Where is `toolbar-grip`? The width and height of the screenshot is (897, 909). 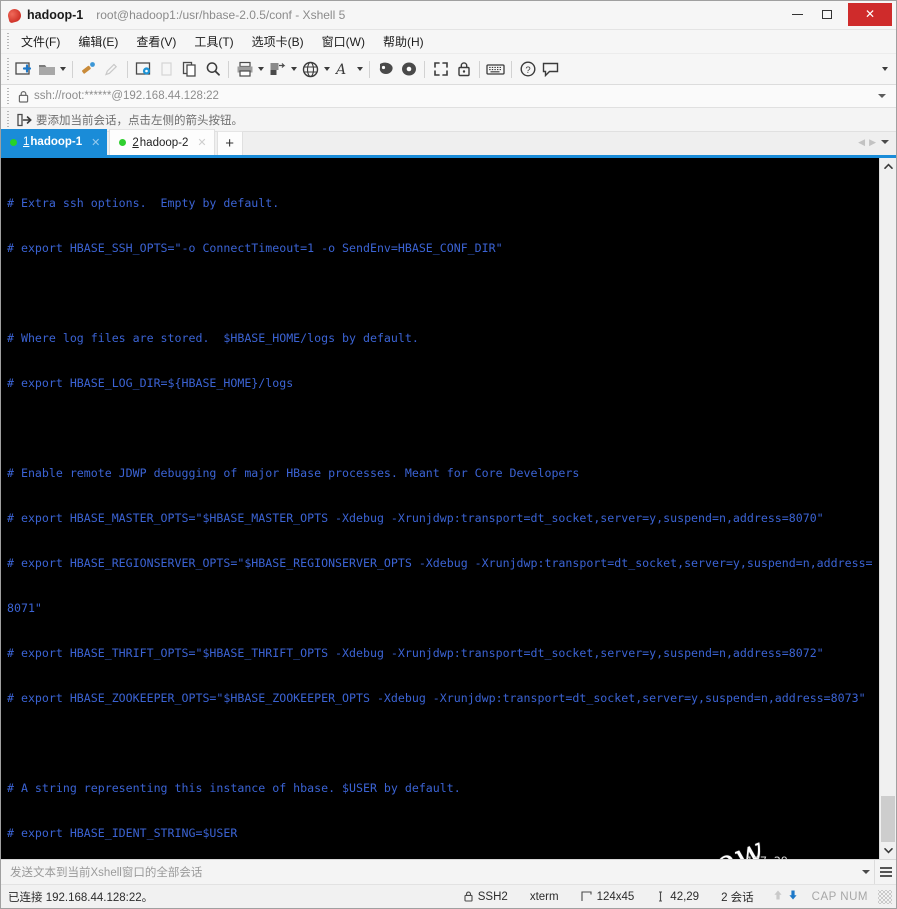
toolbar-grip is located at coordinates (8, 69).